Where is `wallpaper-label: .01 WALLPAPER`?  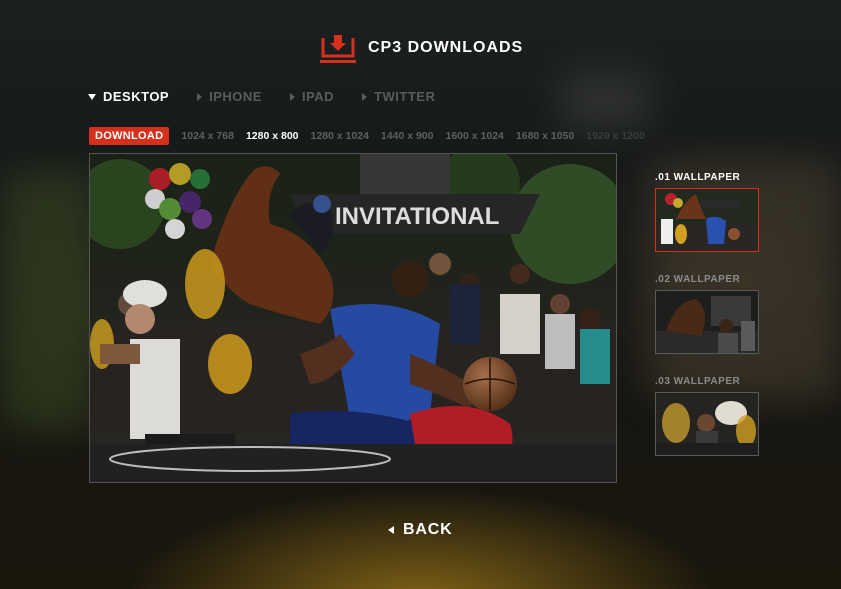
wallpaper-label: .01 WALLPAPER is located at coordinates (698, 177).